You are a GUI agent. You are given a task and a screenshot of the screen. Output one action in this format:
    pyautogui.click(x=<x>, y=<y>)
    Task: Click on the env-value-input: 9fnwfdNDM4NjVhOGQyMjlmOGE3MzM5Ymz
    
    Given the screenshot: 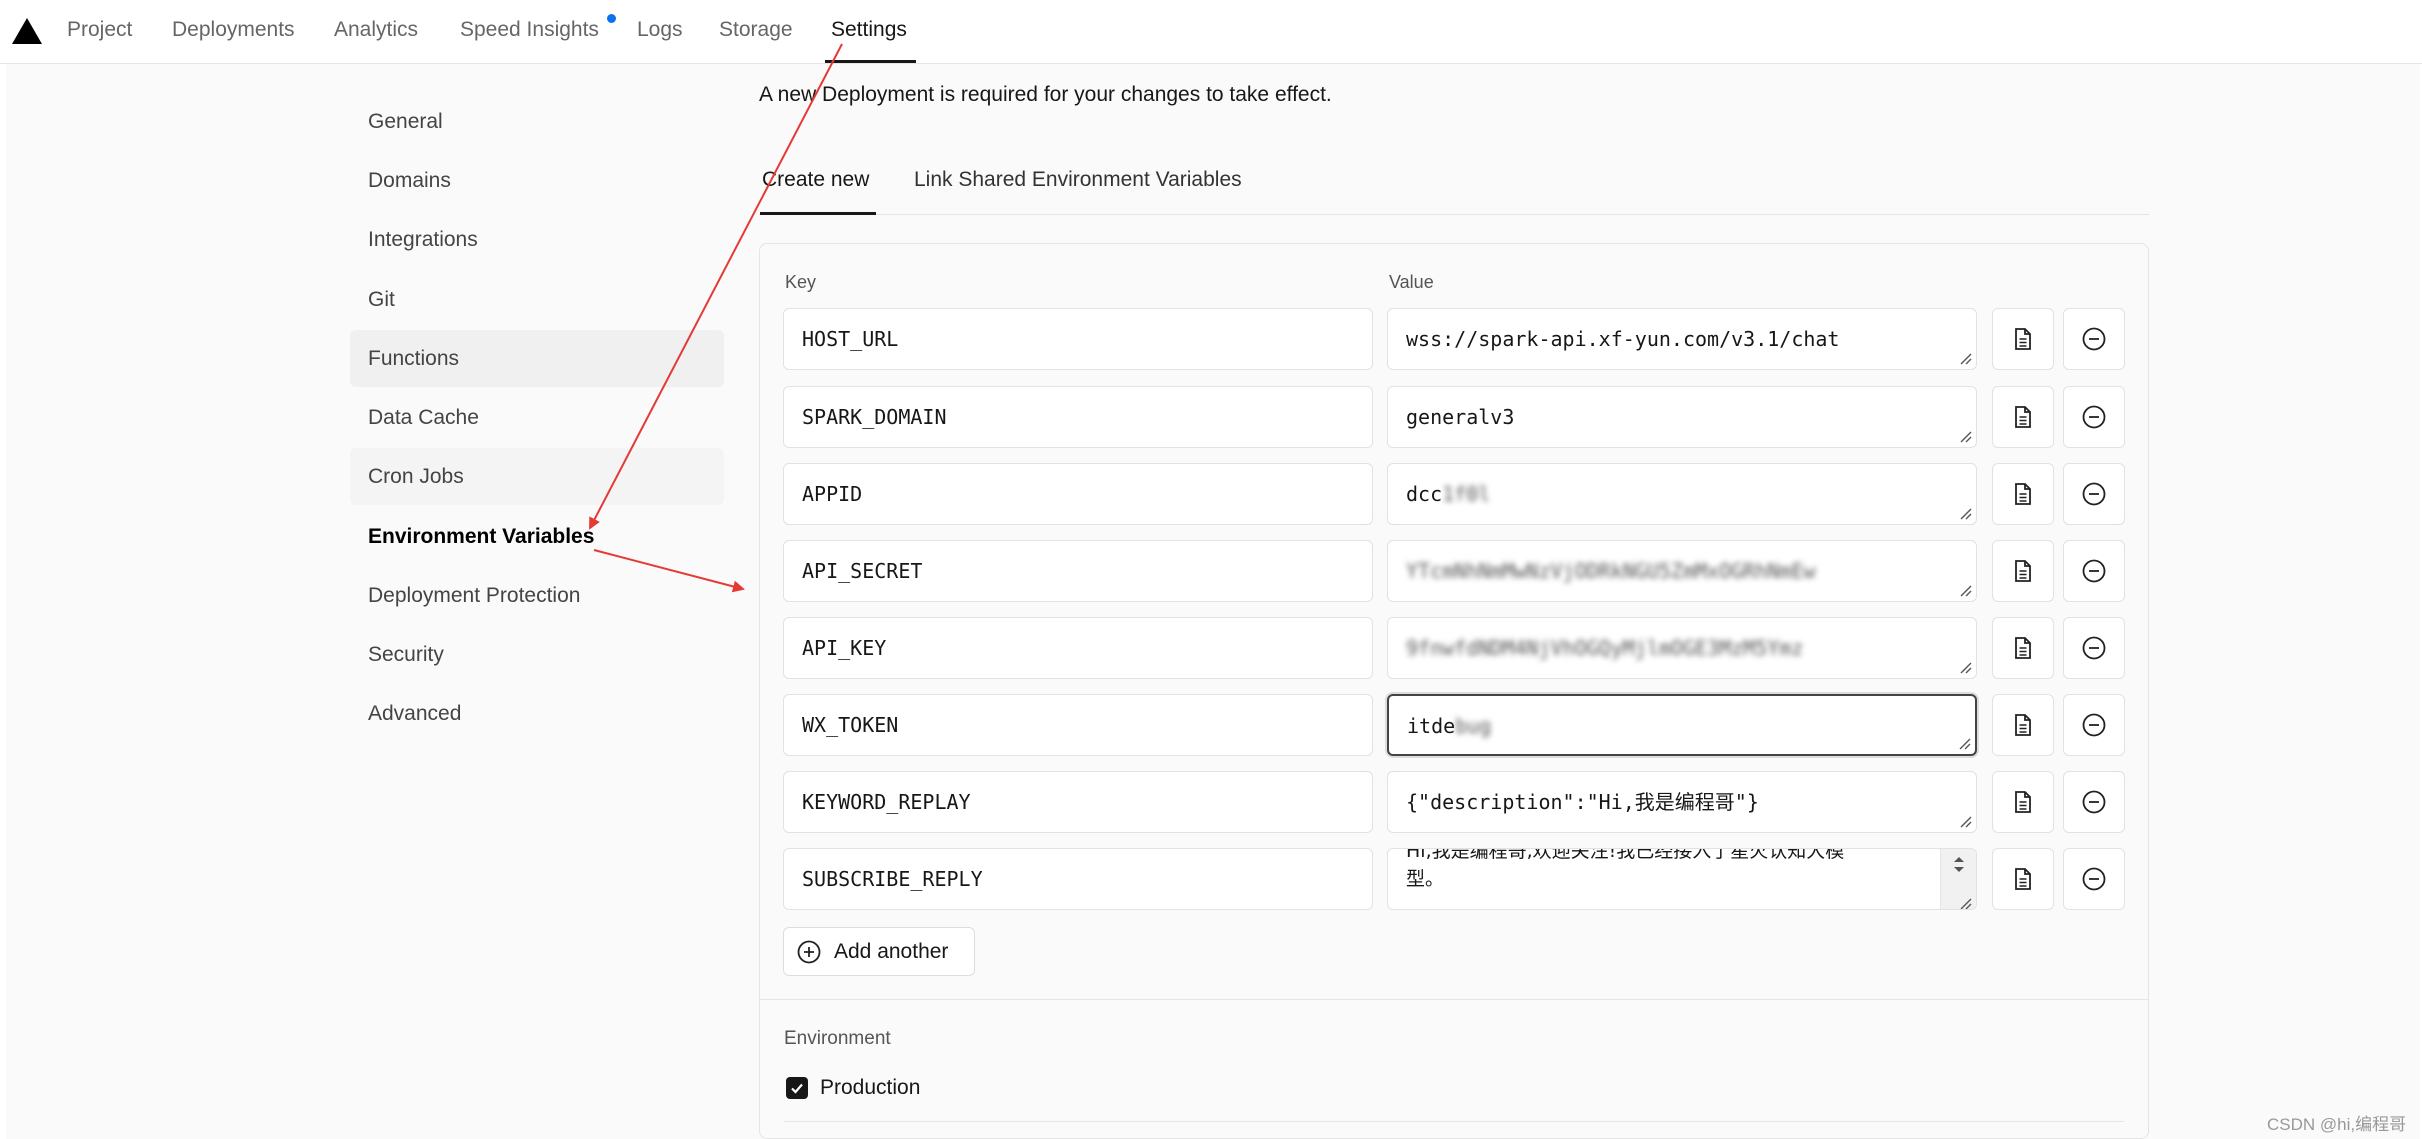 What is the action you would take?
    pyautogui.click(x=1682, y=648)
    